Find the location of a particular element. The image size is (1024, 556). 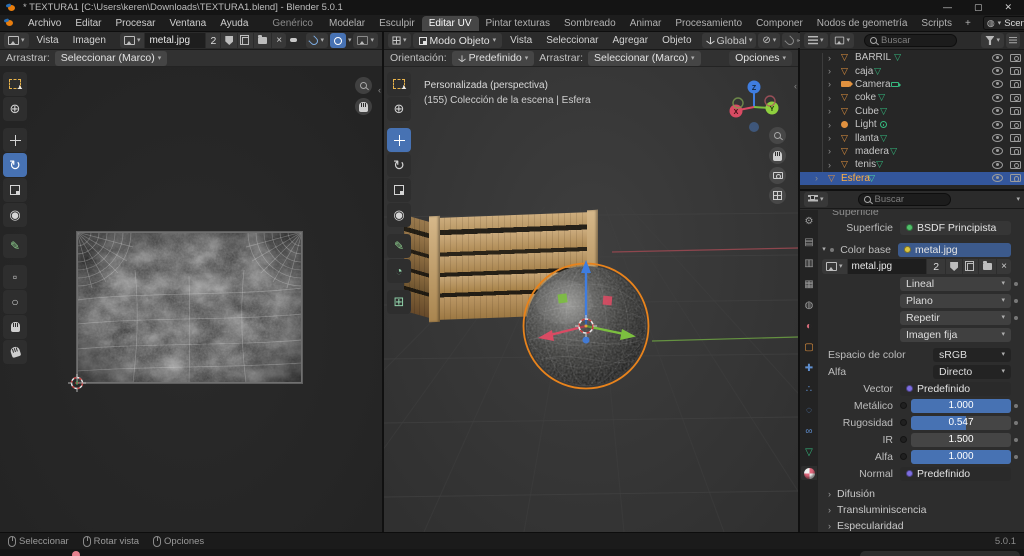

tab-animar: Animar is located at coordinates (646, 23).